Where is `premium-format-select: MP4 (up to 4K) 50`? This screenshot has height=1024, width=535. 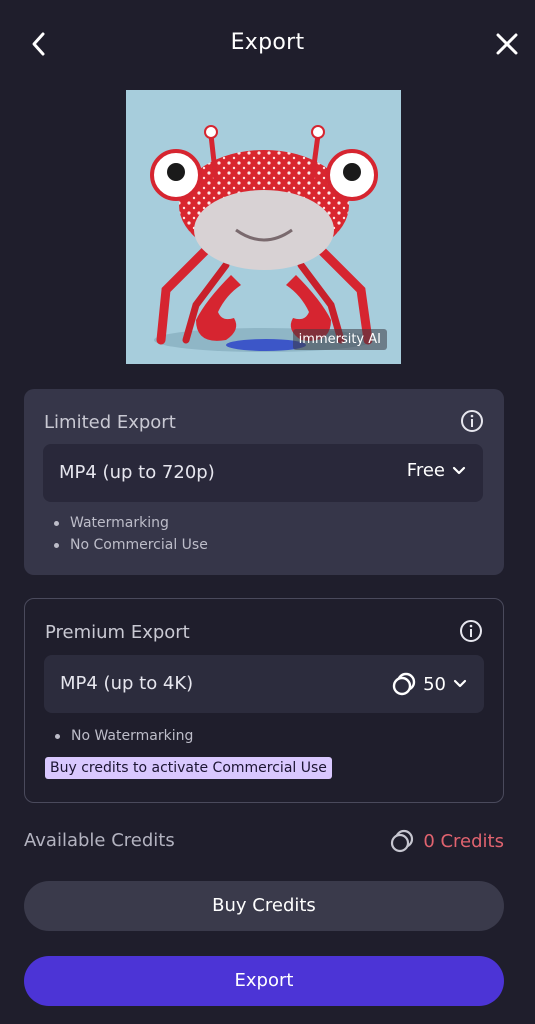
premium-format-select: MP4 (up to 4K) 50 is located at coordinates (264, 684).